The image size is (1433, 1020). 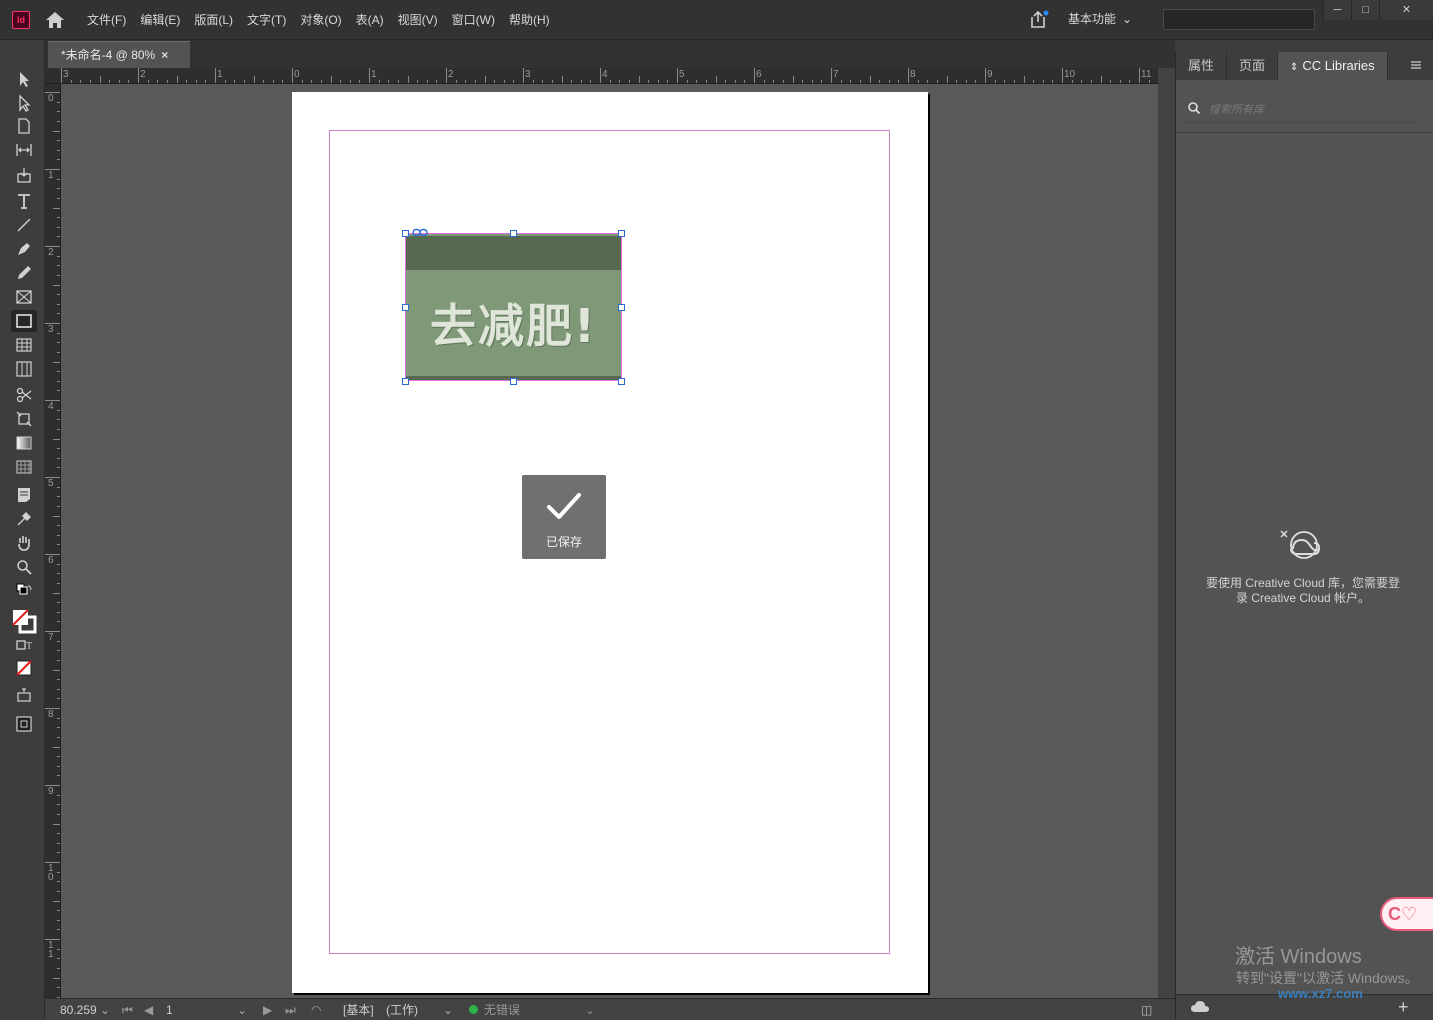 I want to click on hand-tool-icon, so click(x=24, y=543).